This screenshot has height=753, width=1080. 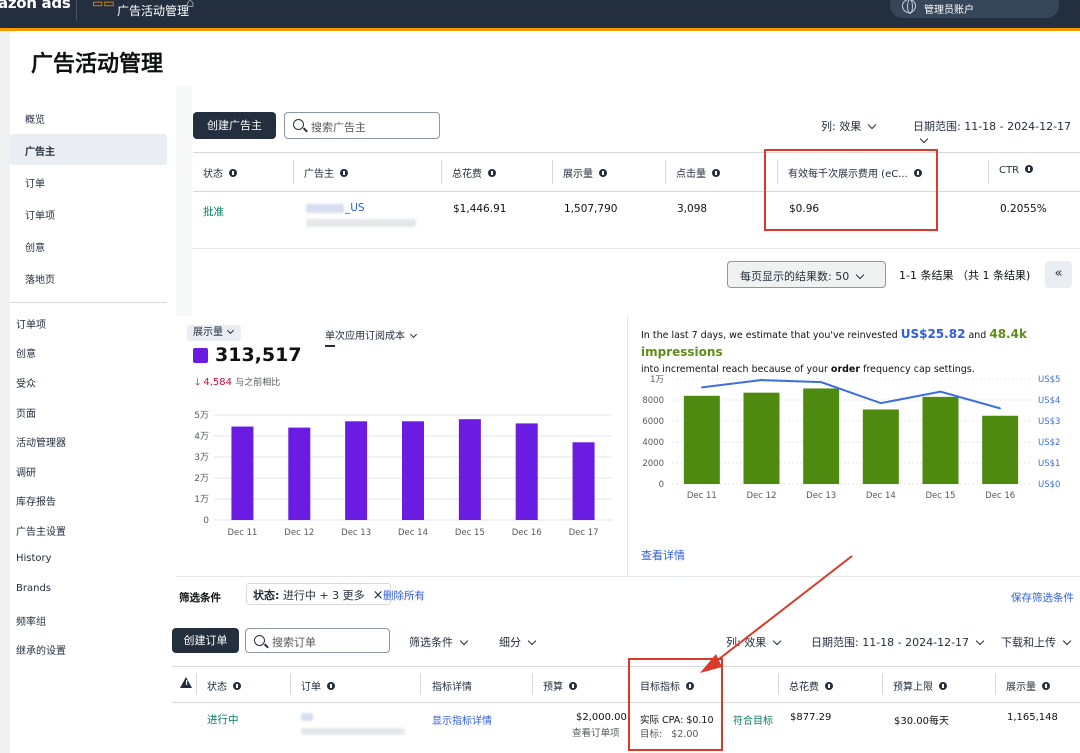 I want to click on arrow-head, so click(x=711, y=663).